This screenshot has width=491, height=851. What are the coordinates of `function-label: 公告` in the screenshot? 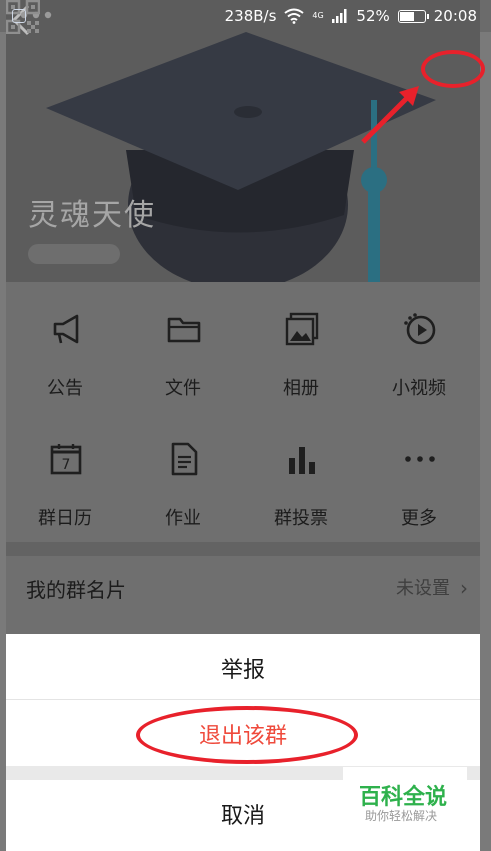 It's located at (65, 388).